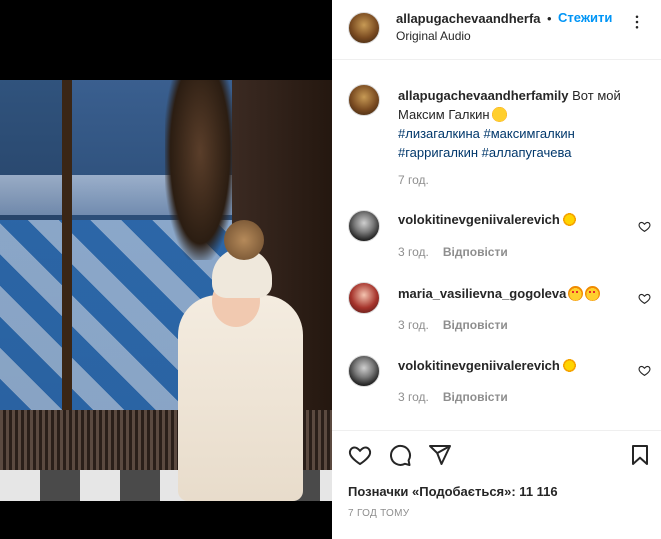 The image size is (661, 539). I want to click on caption-time: 7 год., so click(413, 180).